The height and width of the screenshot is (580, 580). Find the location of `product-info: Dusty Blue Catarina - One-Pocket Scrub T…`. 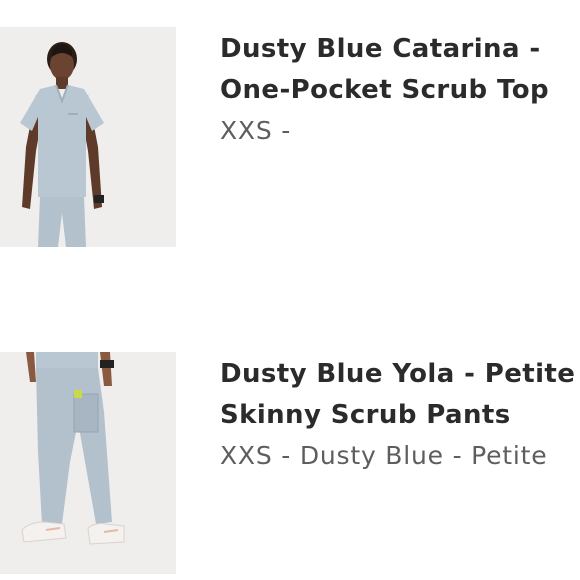

product-info: Dusty Blue Catarina - One-Pocket Scrub T… is located at coordinates (400, 90).